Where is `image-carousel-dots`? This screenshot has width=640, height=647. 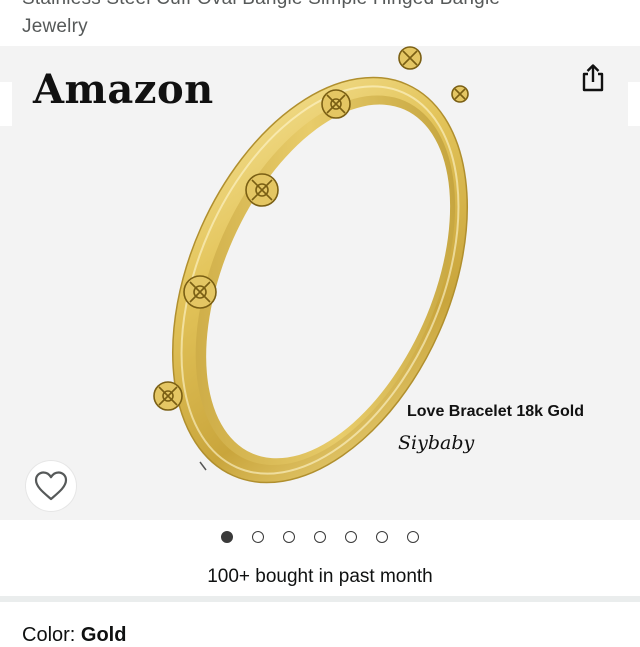 image-carousel-dots is located at coordinates (320, 539).